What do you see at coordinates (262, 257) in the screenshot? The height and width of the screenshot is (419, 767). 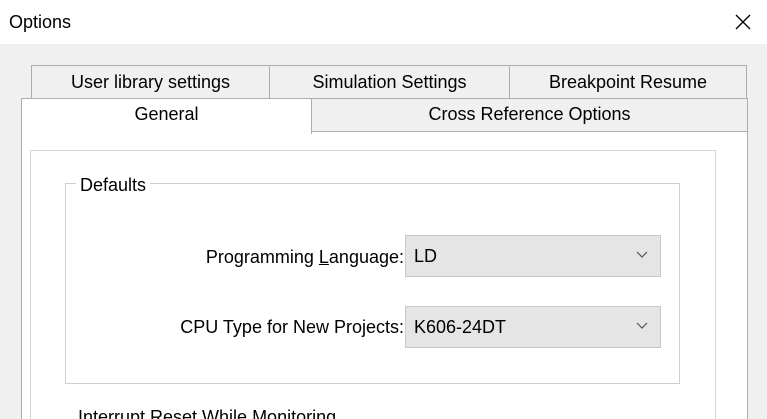 I see `label-text: Programming` at bounding box center [262, 257].